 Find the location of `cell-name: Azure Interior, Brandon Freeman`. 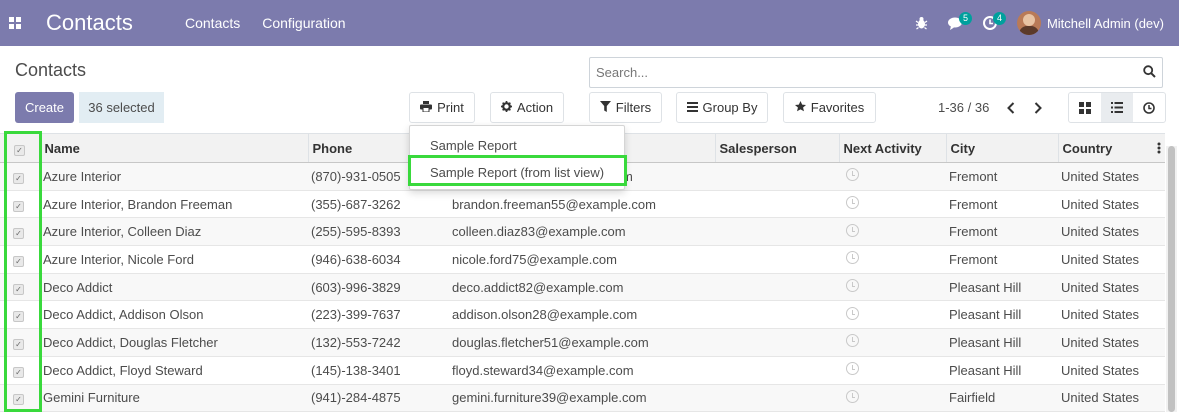

cell-name: Azure Interior, Brandon Freeman is located at coordinates (174, 204).